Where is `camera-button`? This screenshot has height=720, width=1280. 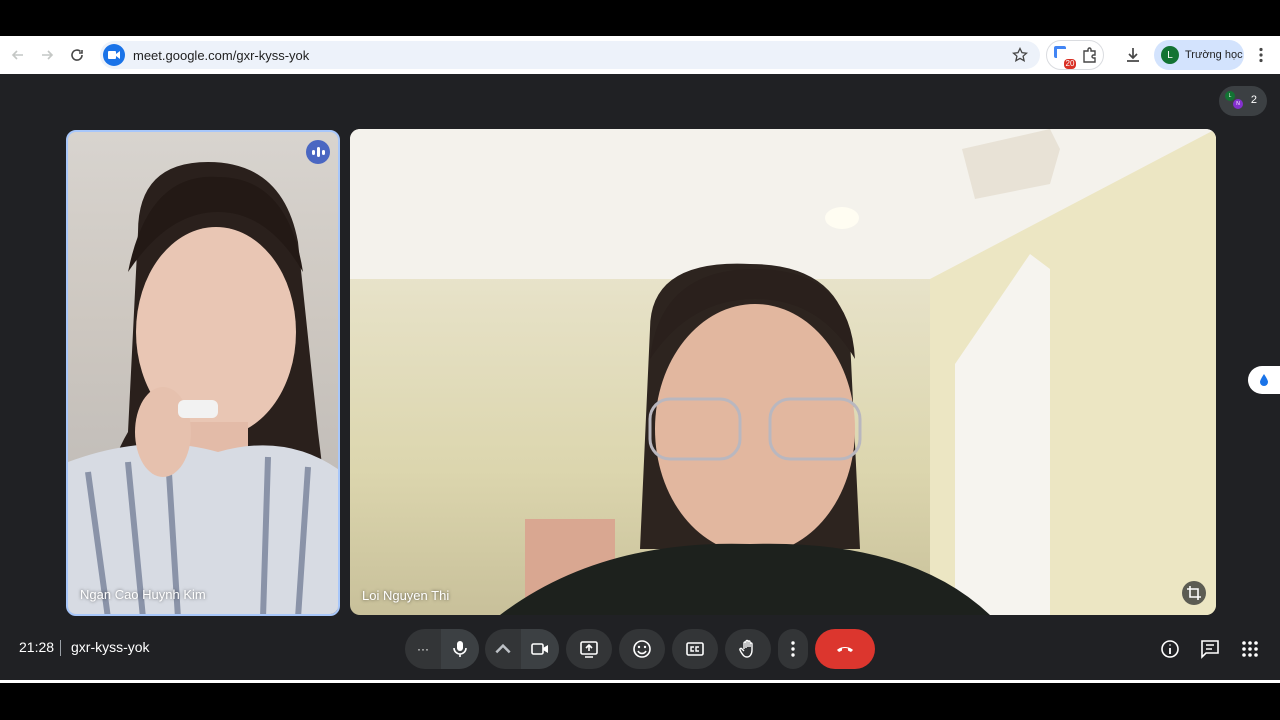
camera-button is located at coordinates (540, 649).